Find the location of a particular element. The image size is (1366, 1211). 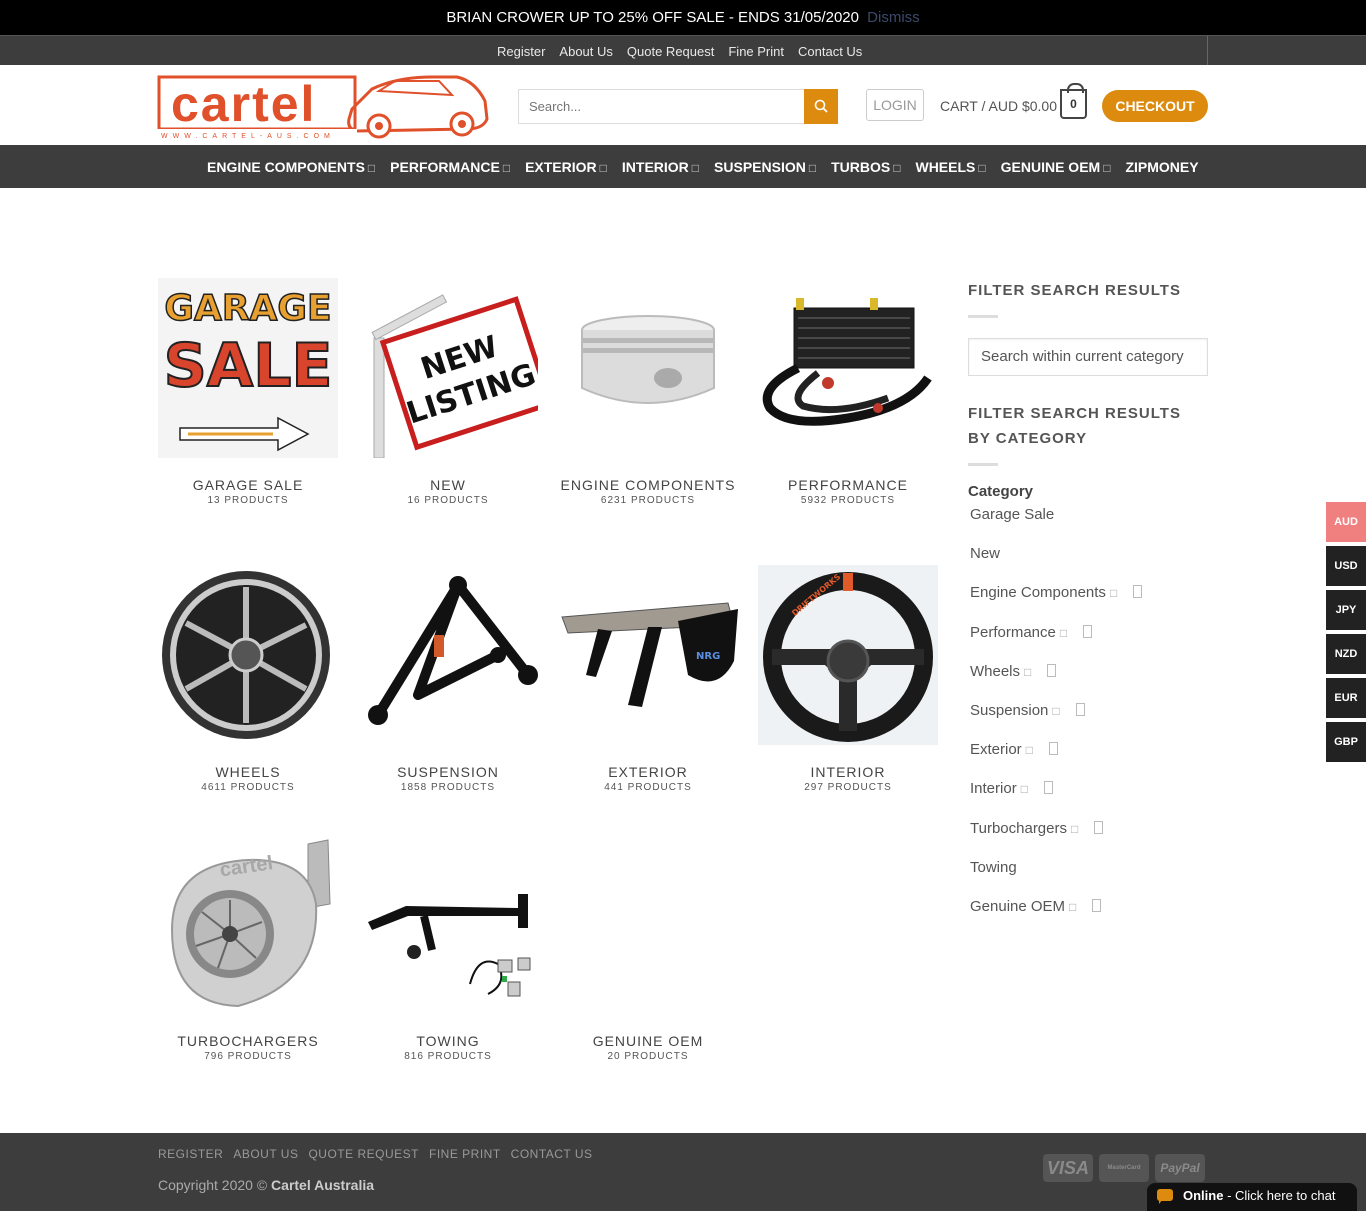

category-name: WHEELS is located at coordinates (248, 772).